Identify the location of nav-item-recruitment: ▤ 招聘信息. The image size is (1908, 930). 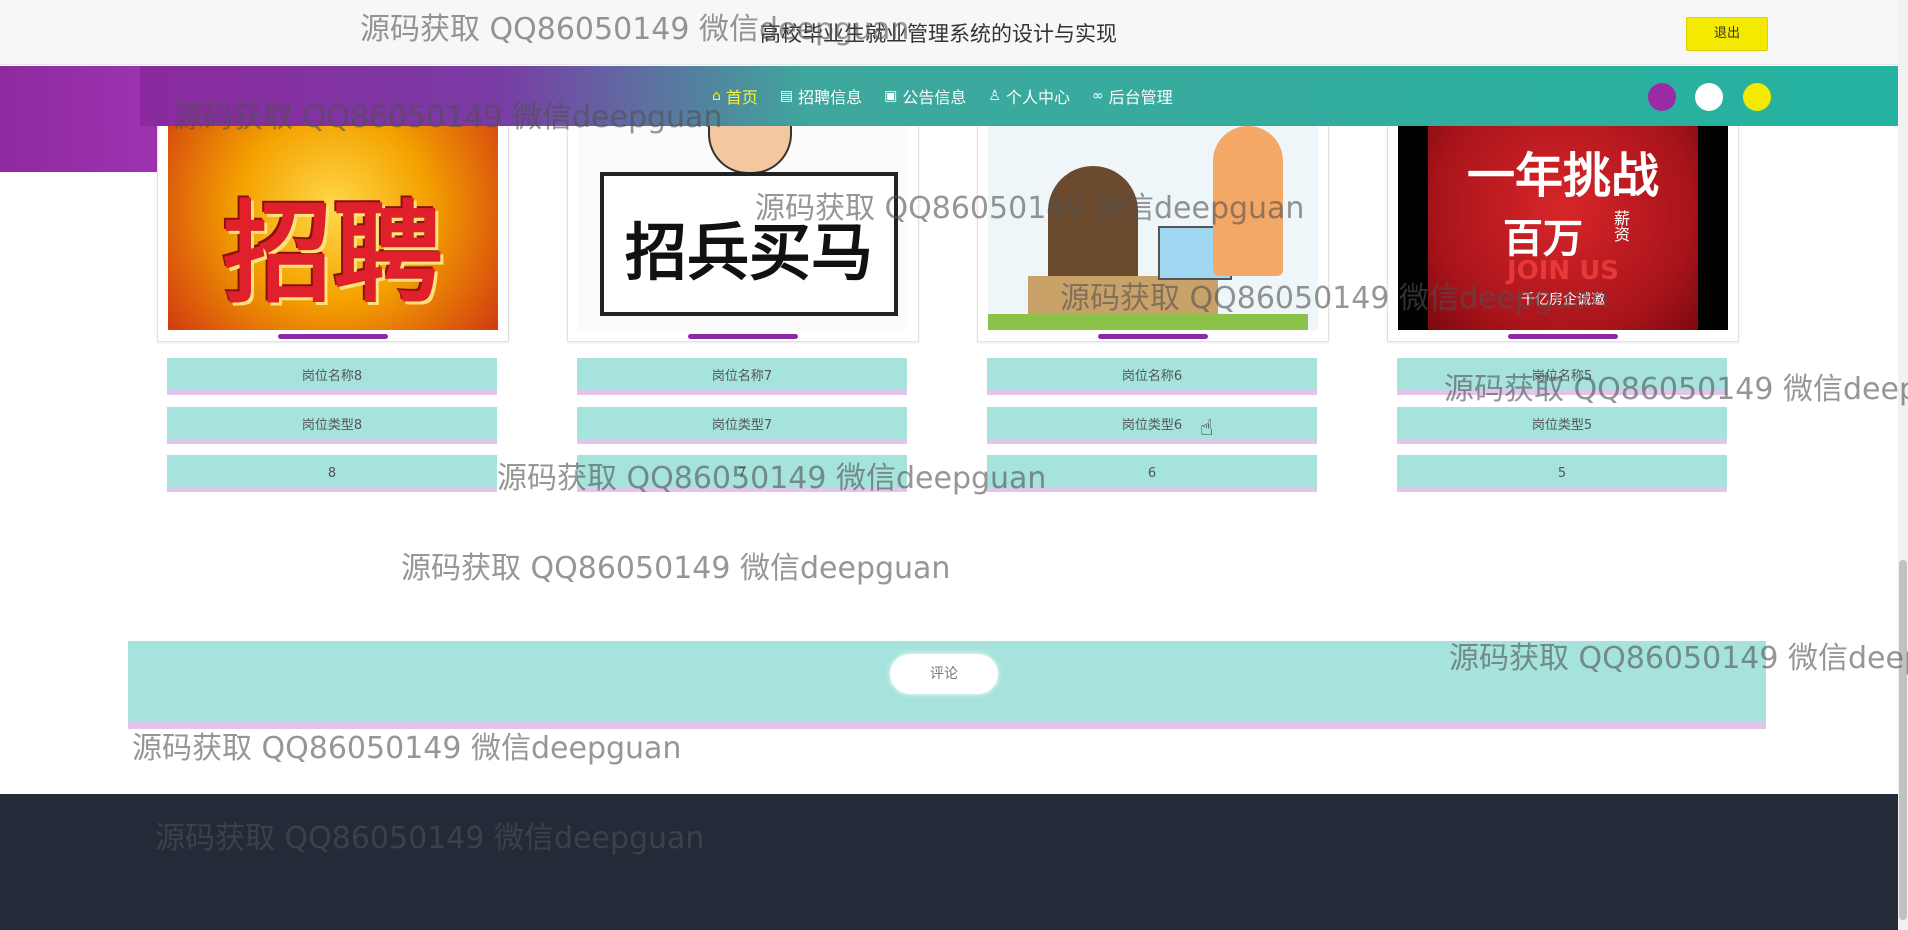
(821, 96).